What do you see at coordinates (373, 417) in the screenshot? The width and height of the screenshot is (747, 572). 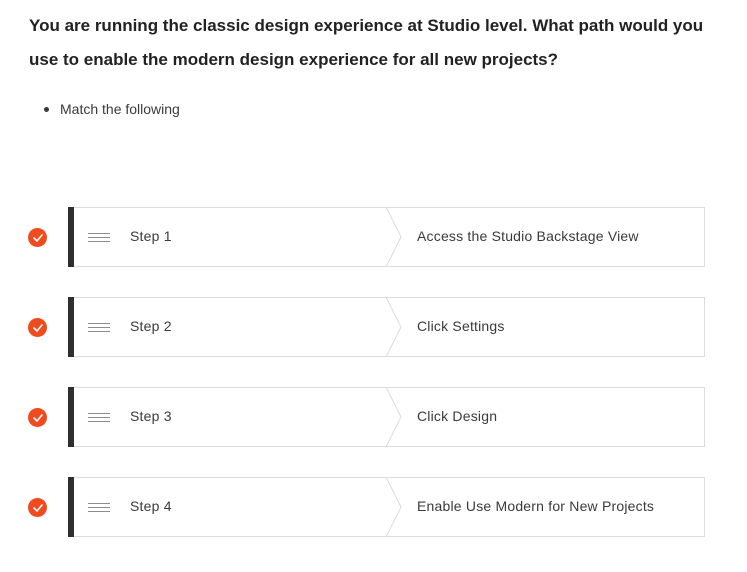 I see `match-row: Step 3 Click Design` at bounding box center [373, 417].